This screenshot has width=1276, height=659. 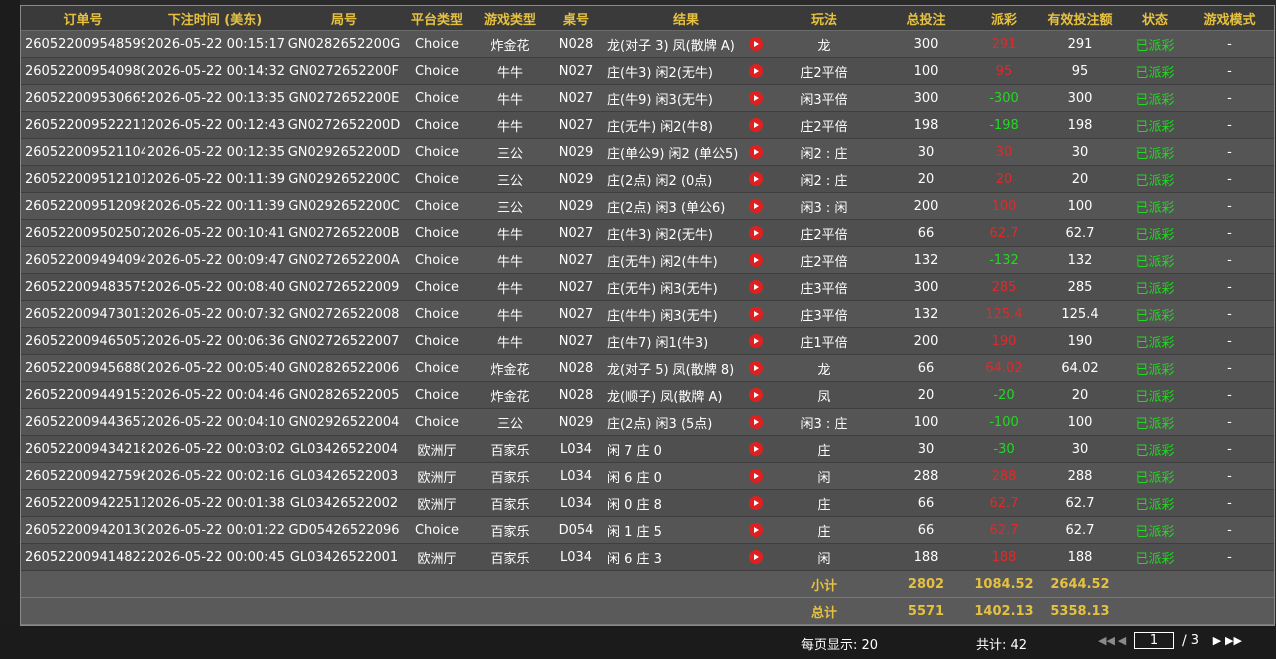 What do you see at coordinates (926, 341) in the screenshot?
I see `total-bet-cell: 200` at bounding box center [926, 341].